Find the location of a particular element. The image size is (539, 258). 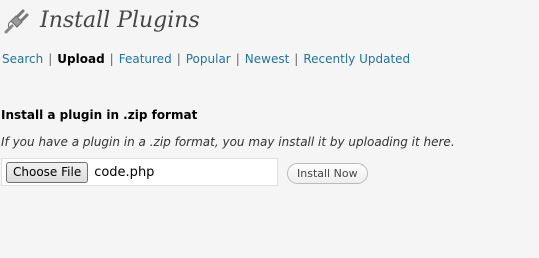

install-now-button: Install Now is located at coordinates (327, 173).